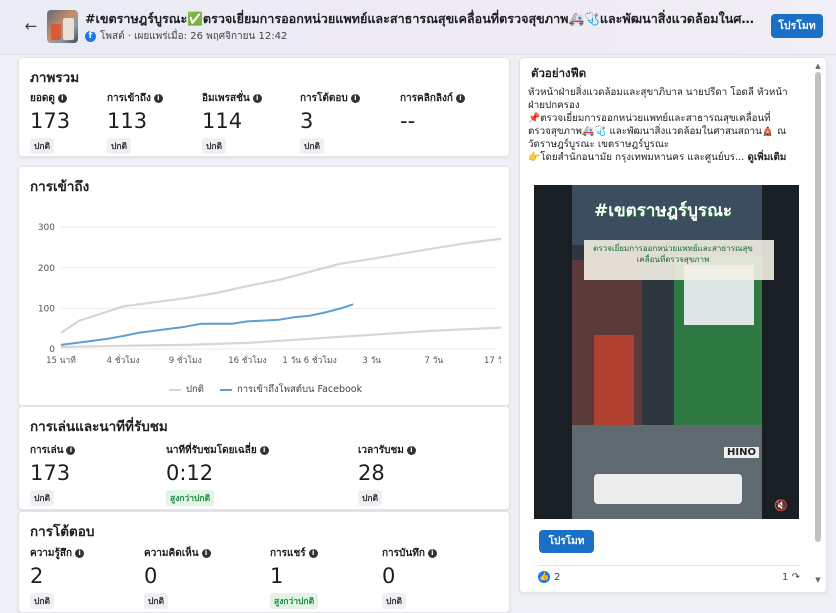 The width and height of the screenshot is (836, 613). Describe the element at coordinates (663, 211) in the screenshot. I see `video-hashtag: #เขตราษฎร์บูรณะ` at that location.